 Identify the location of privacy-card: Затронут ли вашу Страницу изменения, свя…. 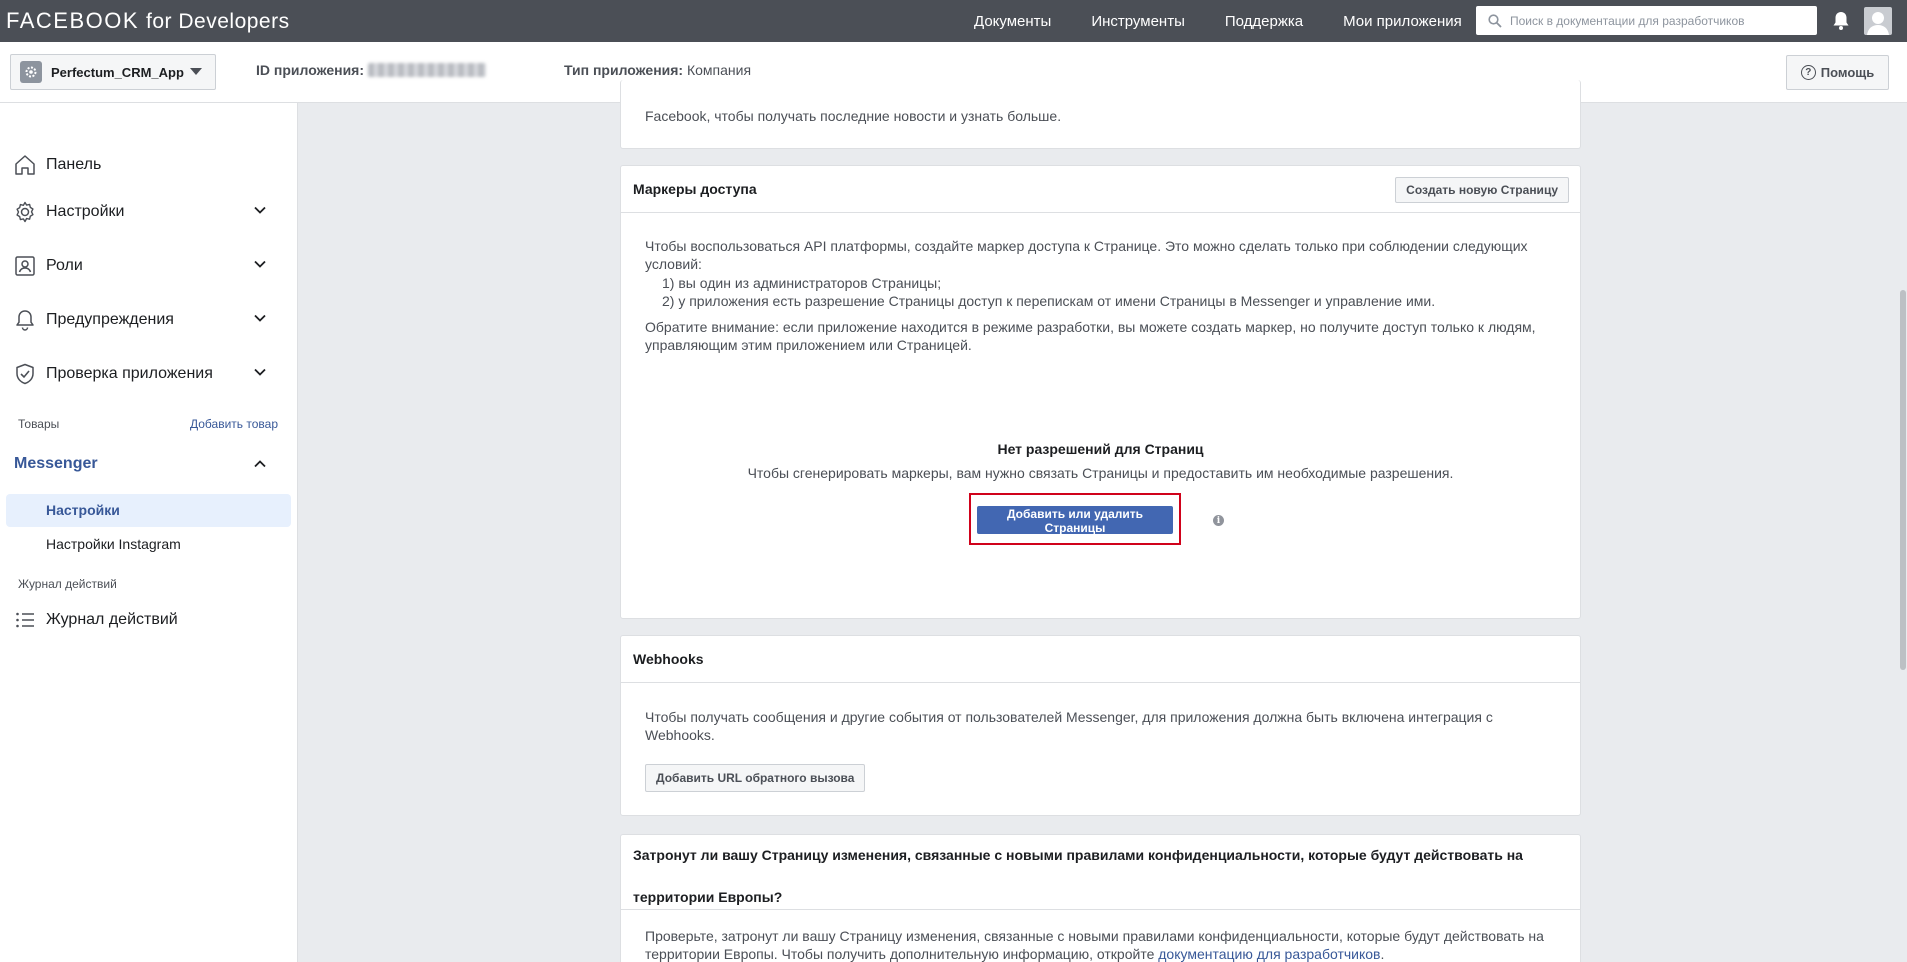
(1100, 898).